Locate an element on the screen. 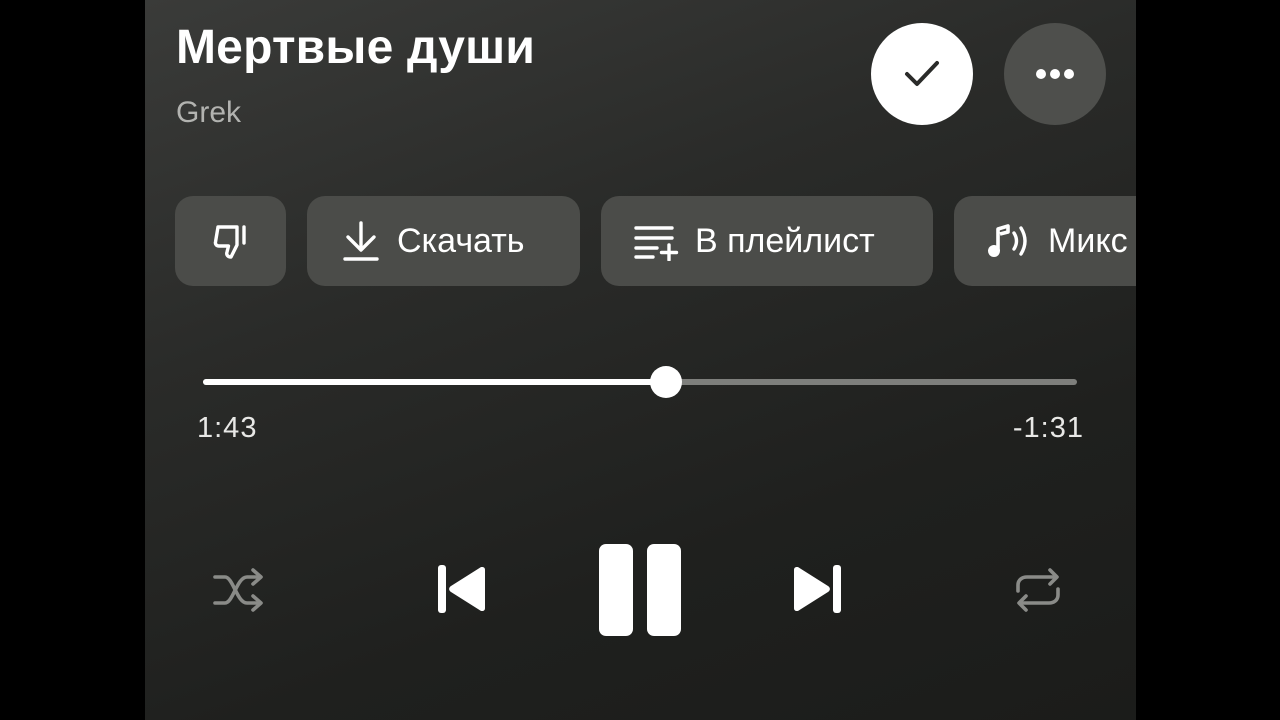  previous-track-button is located at coordinates (462, 589).